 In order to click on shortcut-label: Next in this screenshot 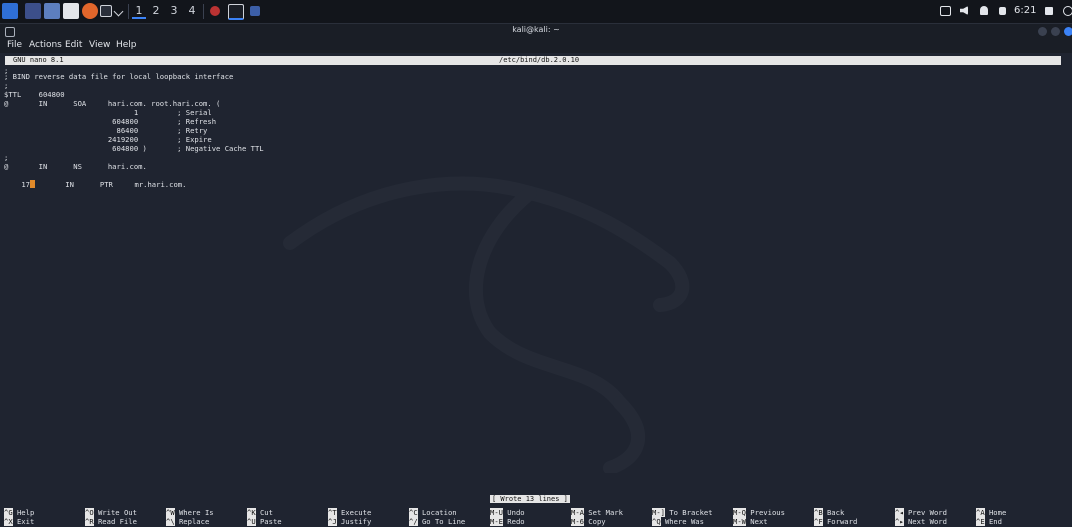, I will do `click(756, 521)`.